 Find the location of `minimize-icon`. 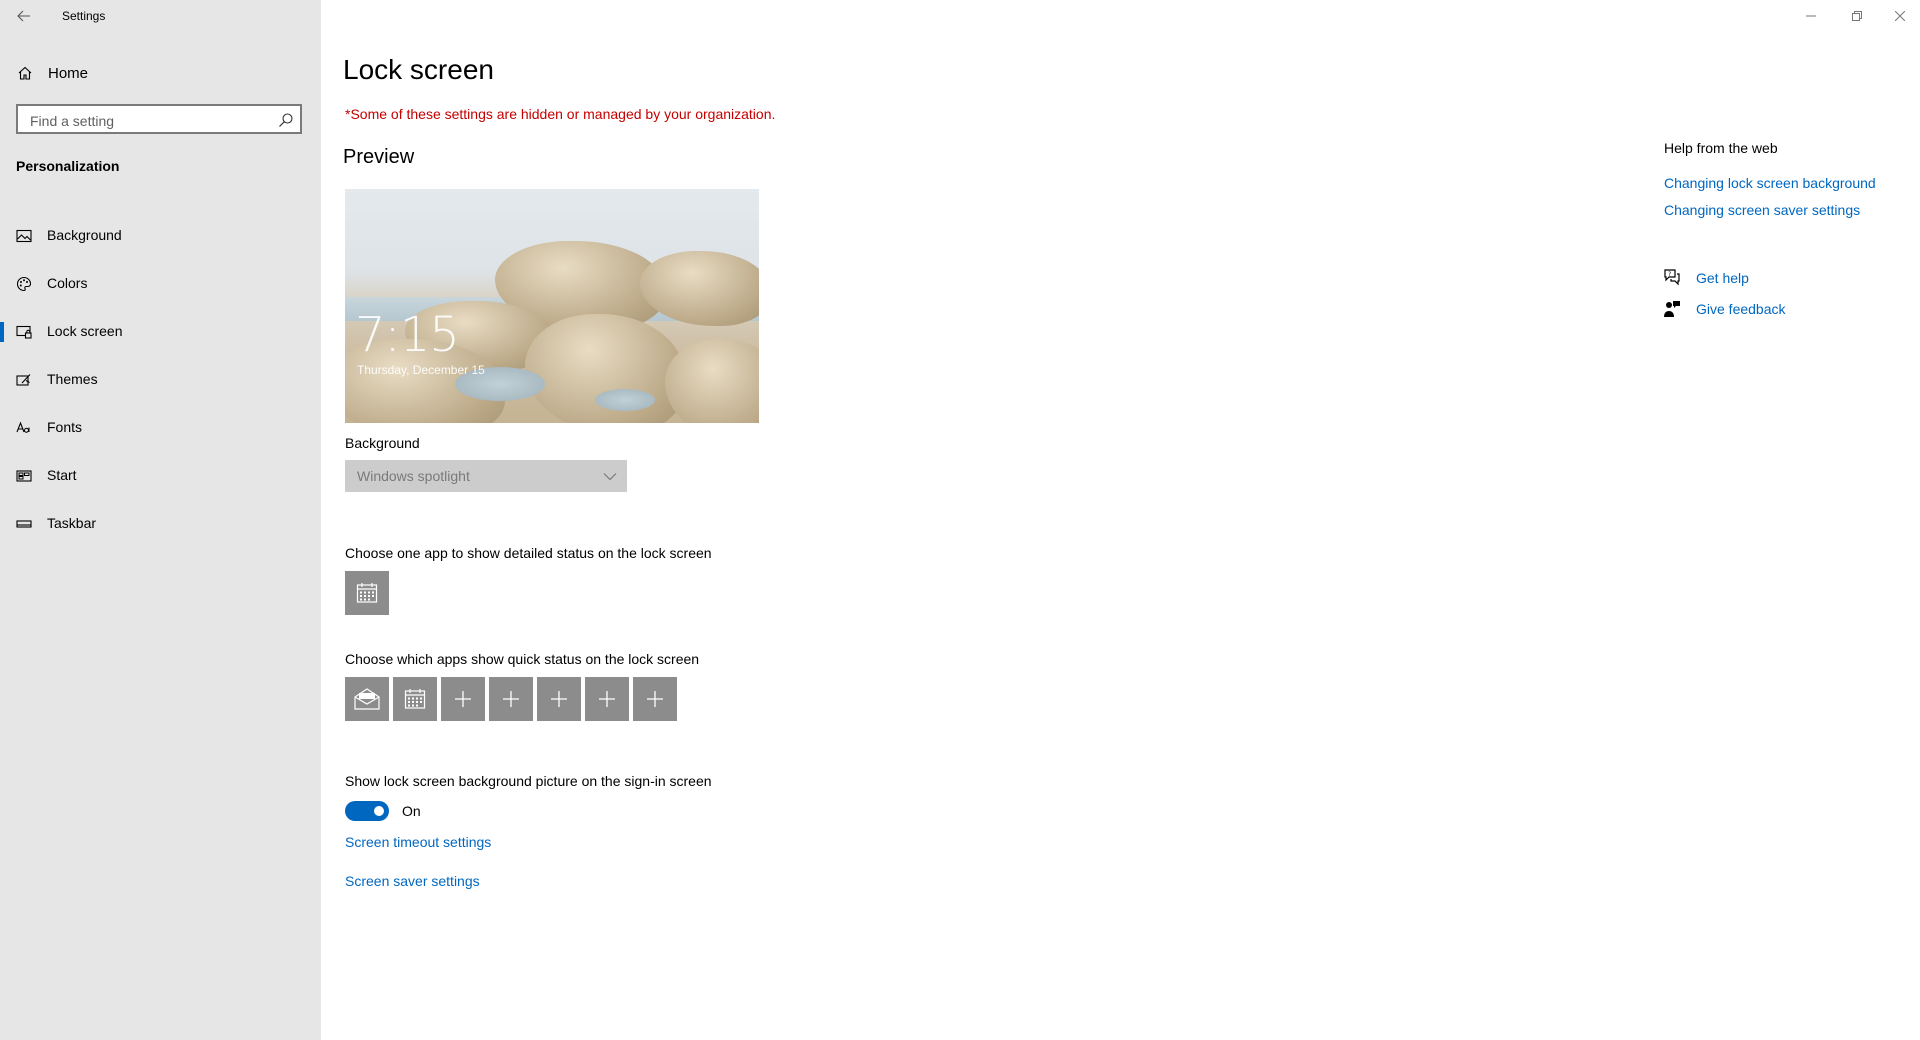

minimize-icon is located at coordinates (1811, 16).